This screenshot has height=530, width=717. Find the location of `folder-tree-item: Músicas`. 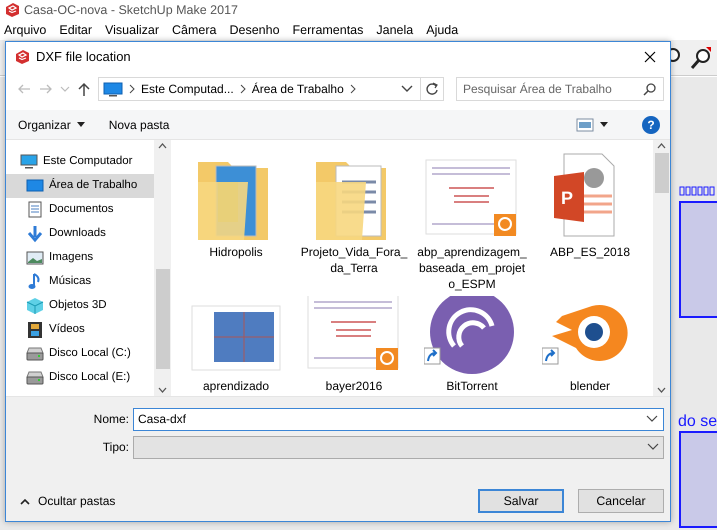

folder-tree-item: Músicas is located at coordinates (80, 282).